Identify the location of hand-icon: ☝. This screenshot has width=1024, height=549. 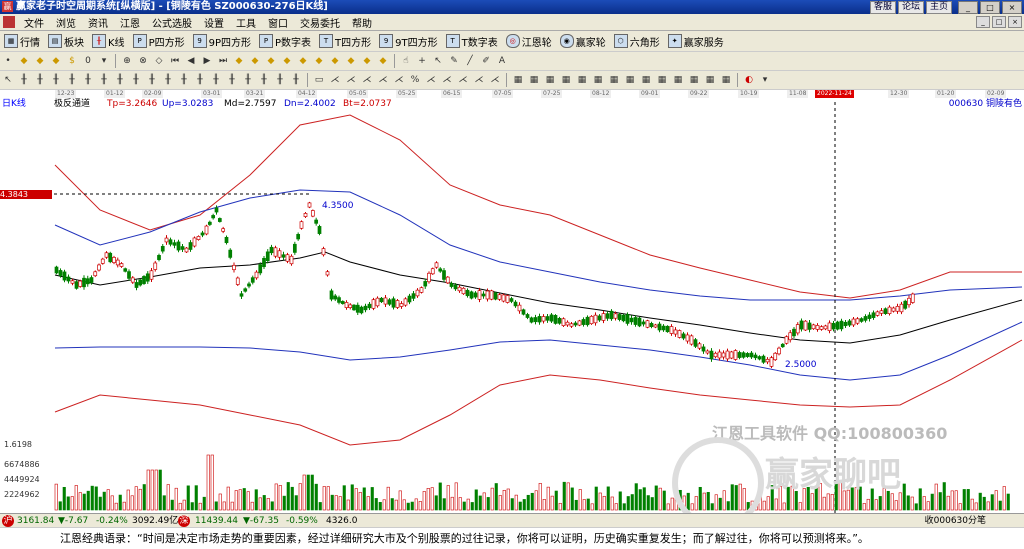
(406, 61).